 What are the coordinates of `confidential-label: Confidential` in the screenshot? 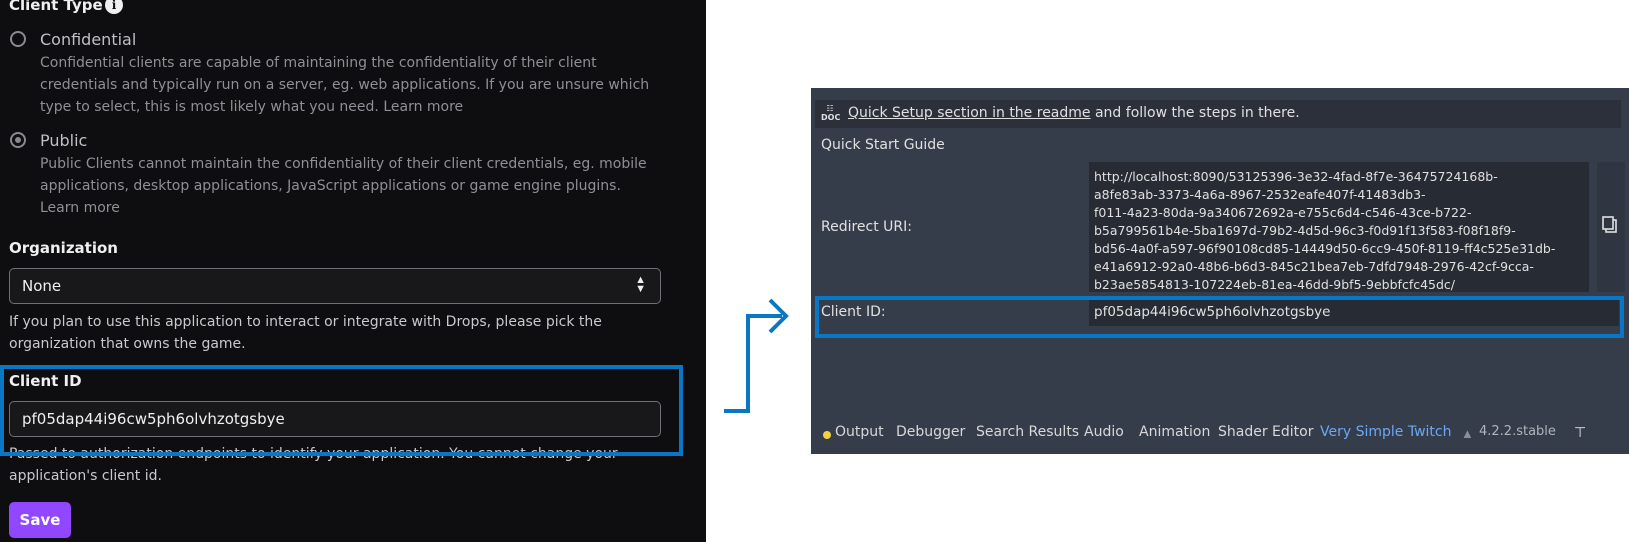 It's located at (88, 39).